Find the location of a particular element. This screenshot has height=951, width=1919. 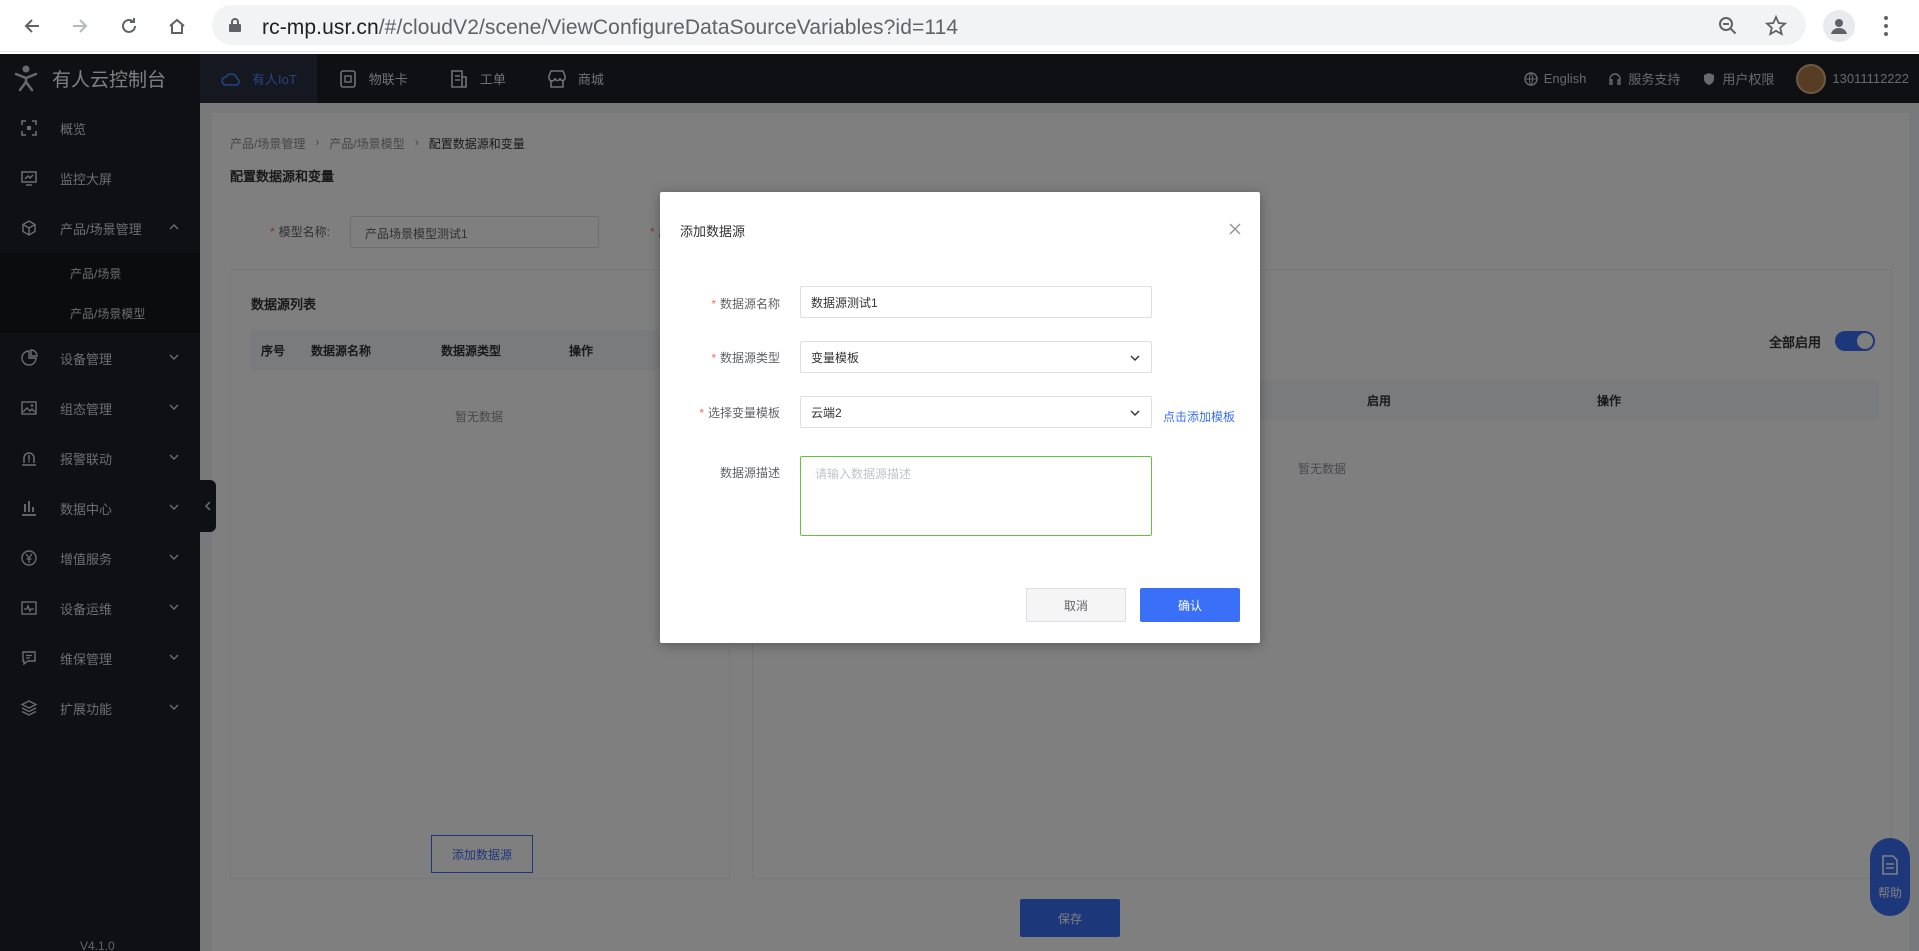

datasource-name-input: 数据源测试1 is located at coordinates (976, 302).